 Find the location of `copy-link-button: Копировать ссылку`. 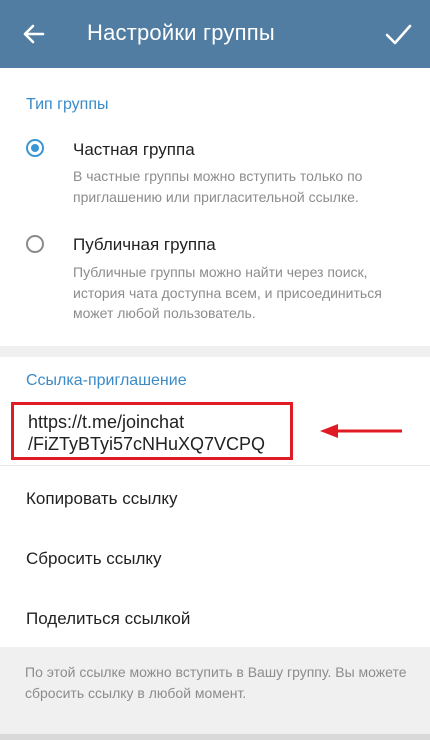

copy-link-button: Копировать ссылку is located at coordinates (102, 499).